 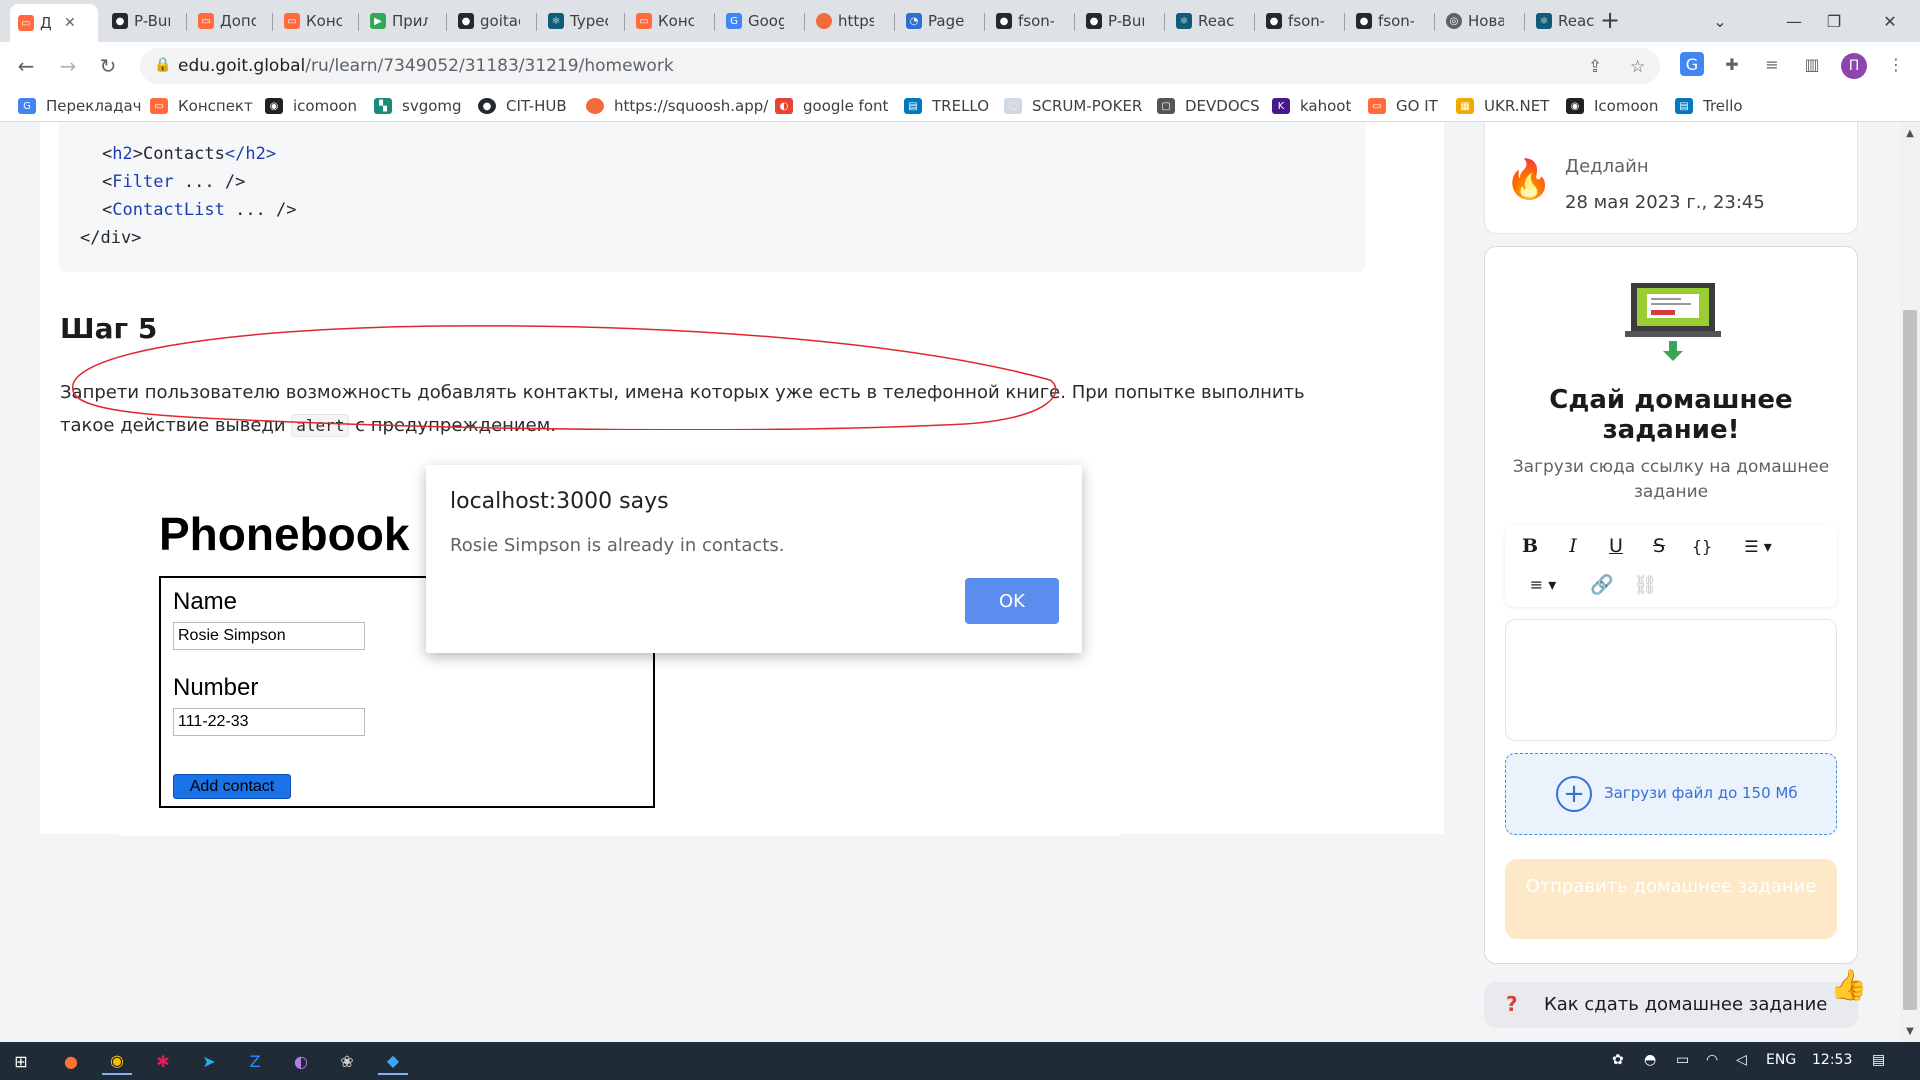 What do you see at coordinates (54, 23) in the screenshot?
I see `tab-active: ▭ Д ✕` at bounding box center [54, 23].